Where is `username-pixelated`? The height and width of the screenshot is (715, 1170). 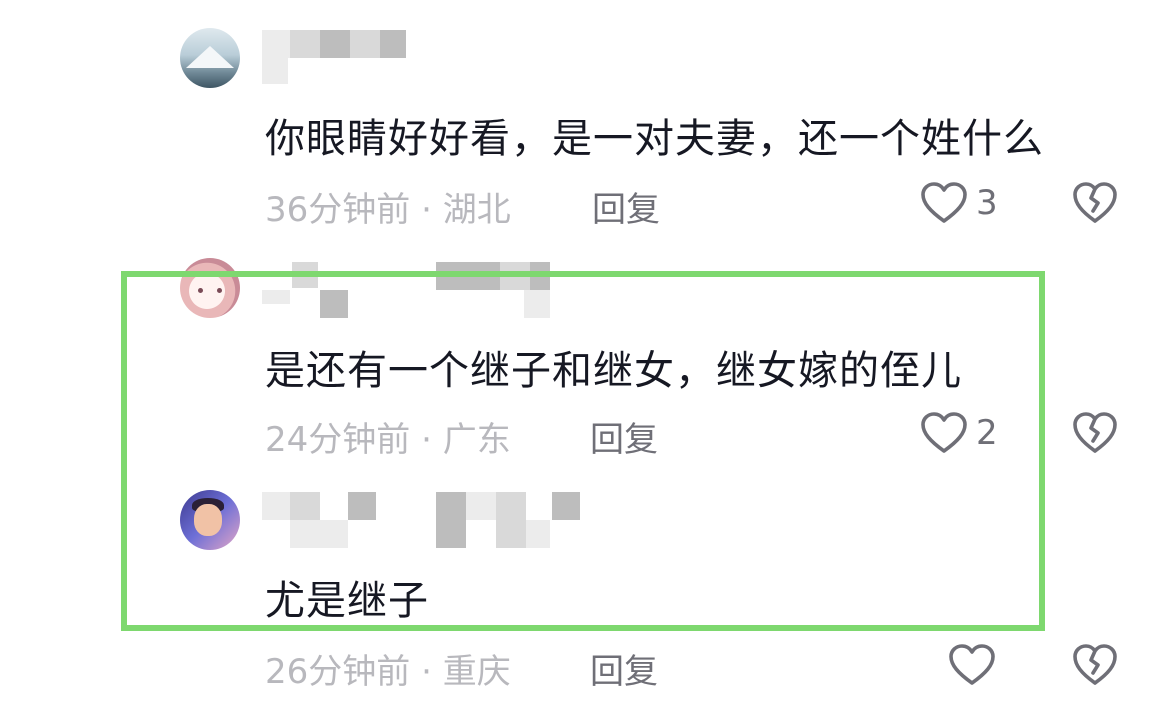 username-pixelated is located at coordinates (422, 520).